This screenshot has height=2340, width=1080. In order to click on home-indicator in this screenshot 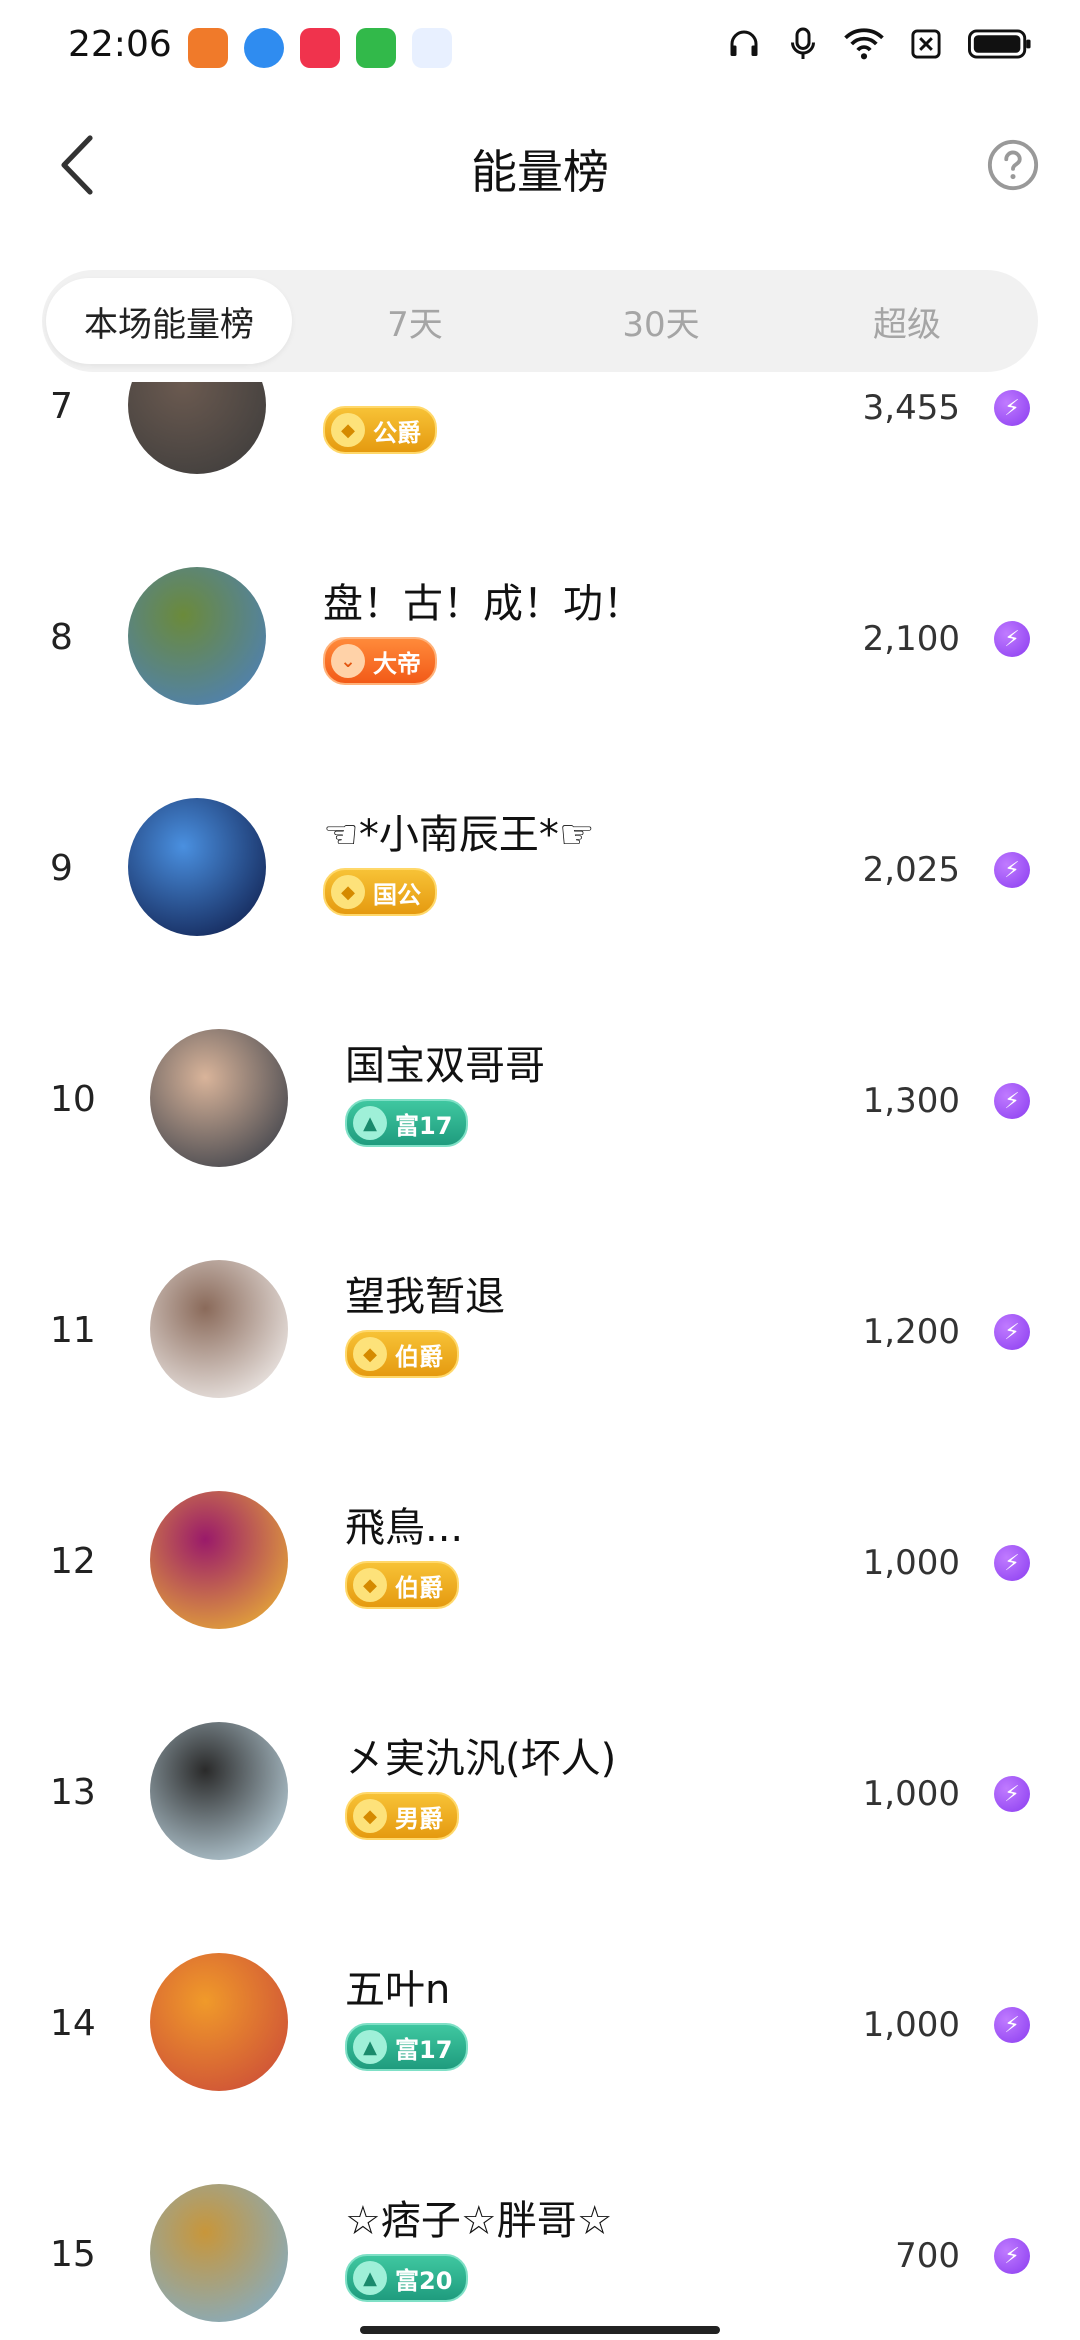, I will do `click(540, 2330)`.